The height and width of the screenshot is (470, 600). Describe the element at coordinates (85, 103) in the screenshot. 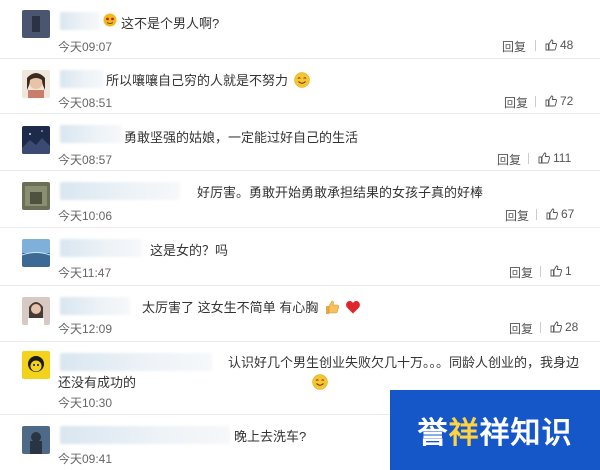

I see `comment-time: 今天08:51` at that location.